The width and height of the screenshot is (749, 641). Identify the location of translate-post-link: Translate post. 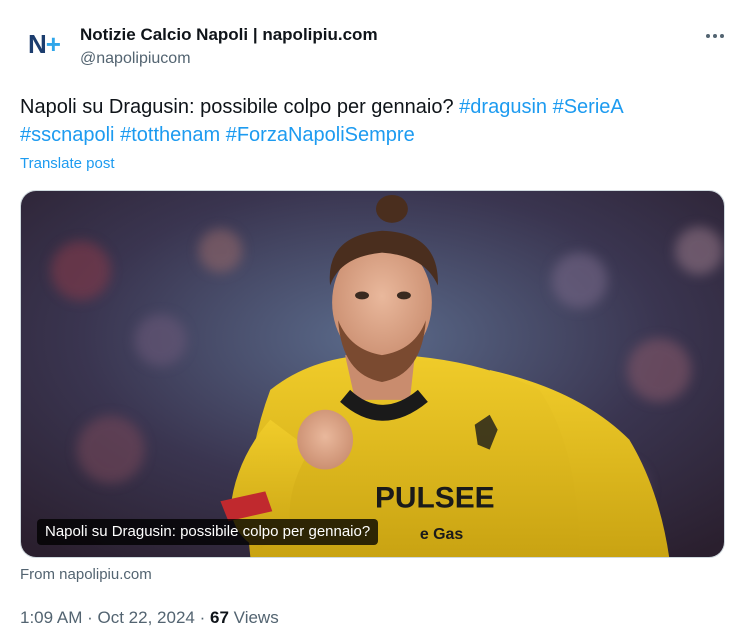
(67, 164).